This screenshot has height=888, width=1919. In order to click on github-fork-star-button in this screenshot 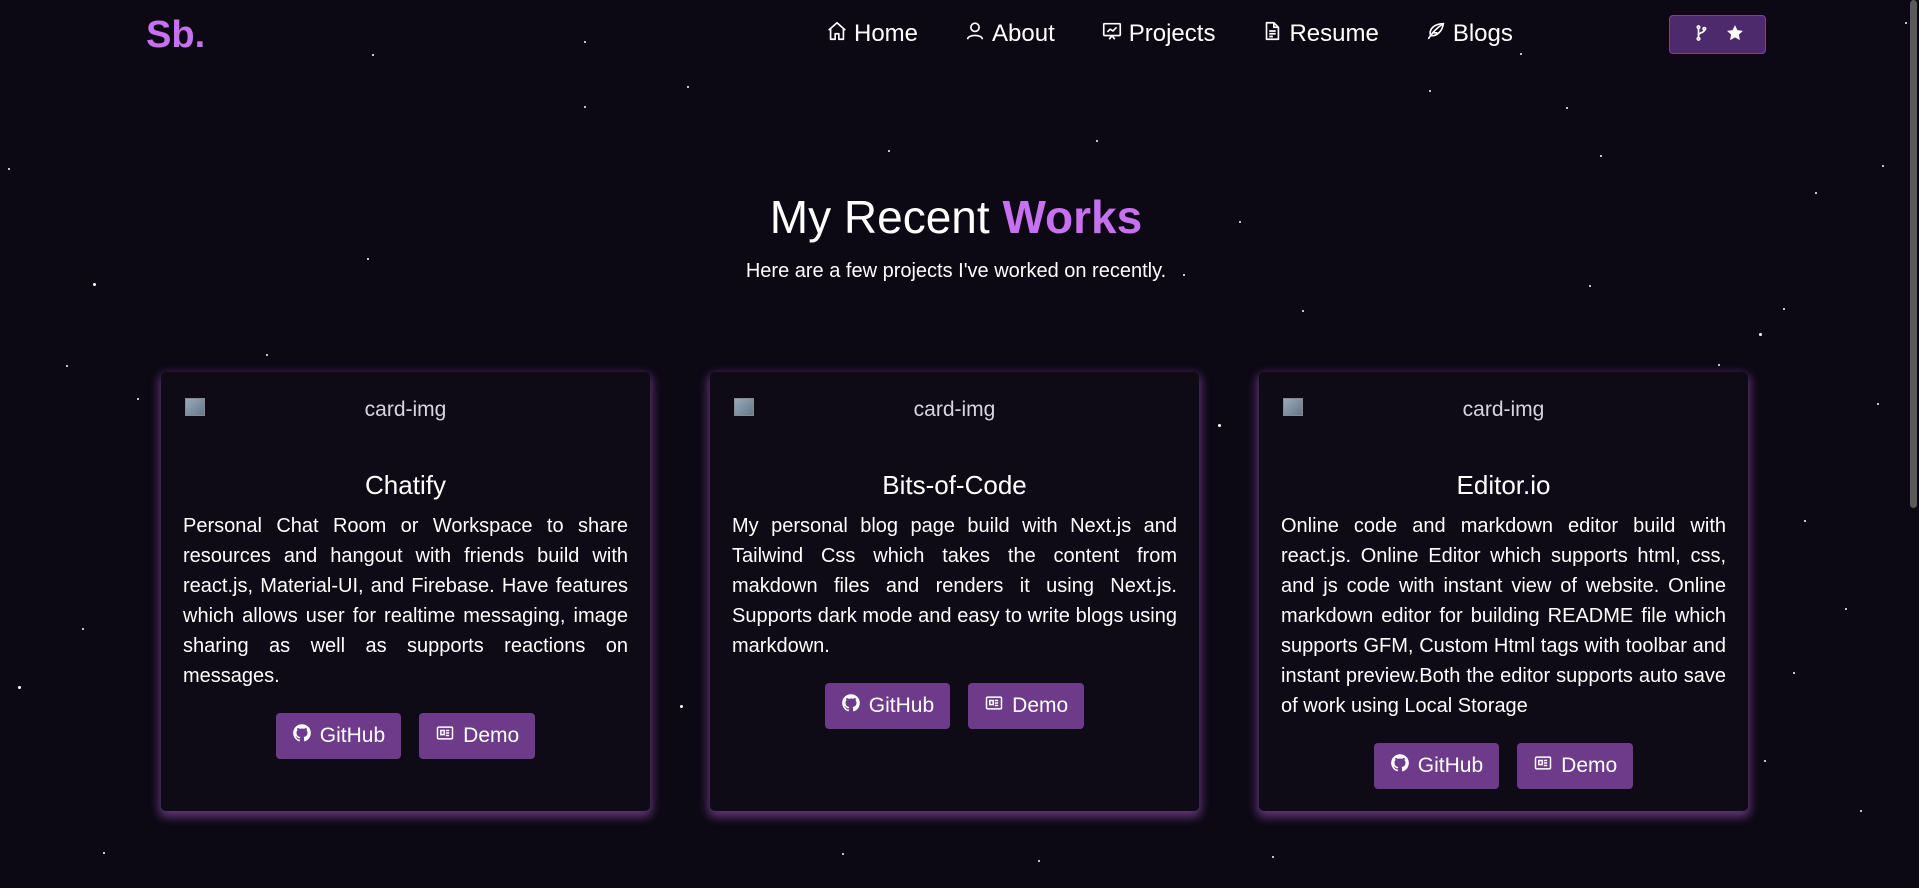, I will do `click(1717, 34)`.